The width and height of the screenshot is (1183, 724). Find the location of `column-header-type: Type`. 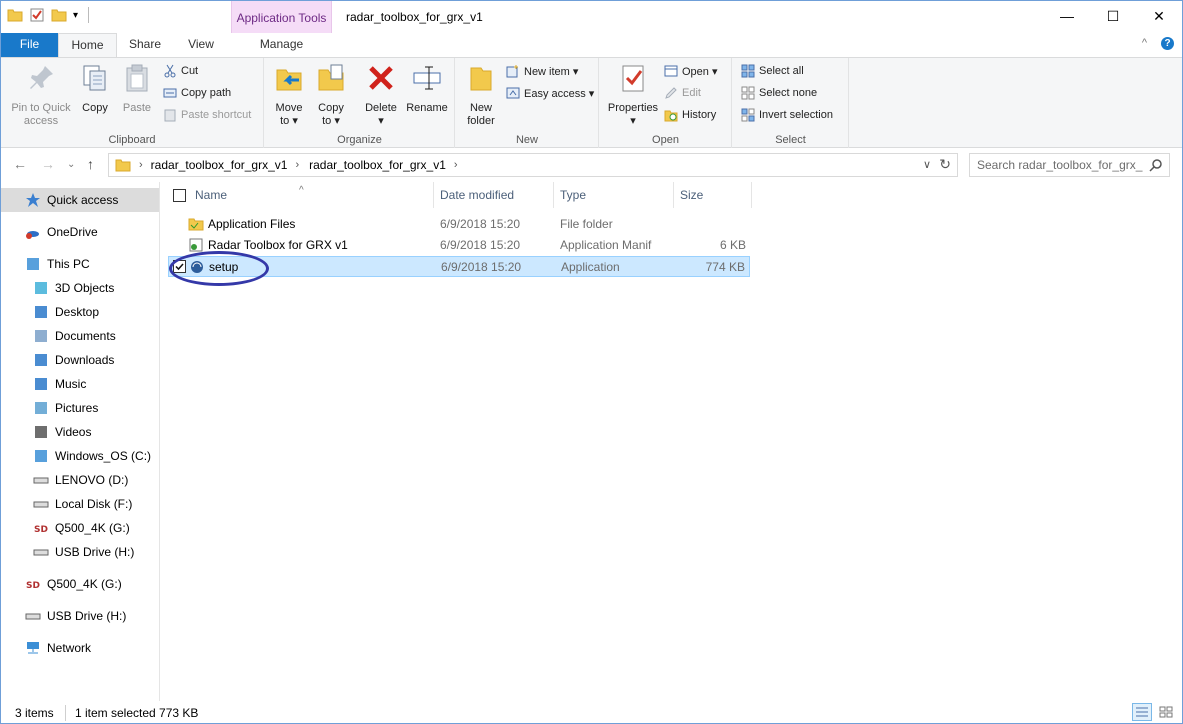

column-header-type: Type is located at coordinates (573, 195).